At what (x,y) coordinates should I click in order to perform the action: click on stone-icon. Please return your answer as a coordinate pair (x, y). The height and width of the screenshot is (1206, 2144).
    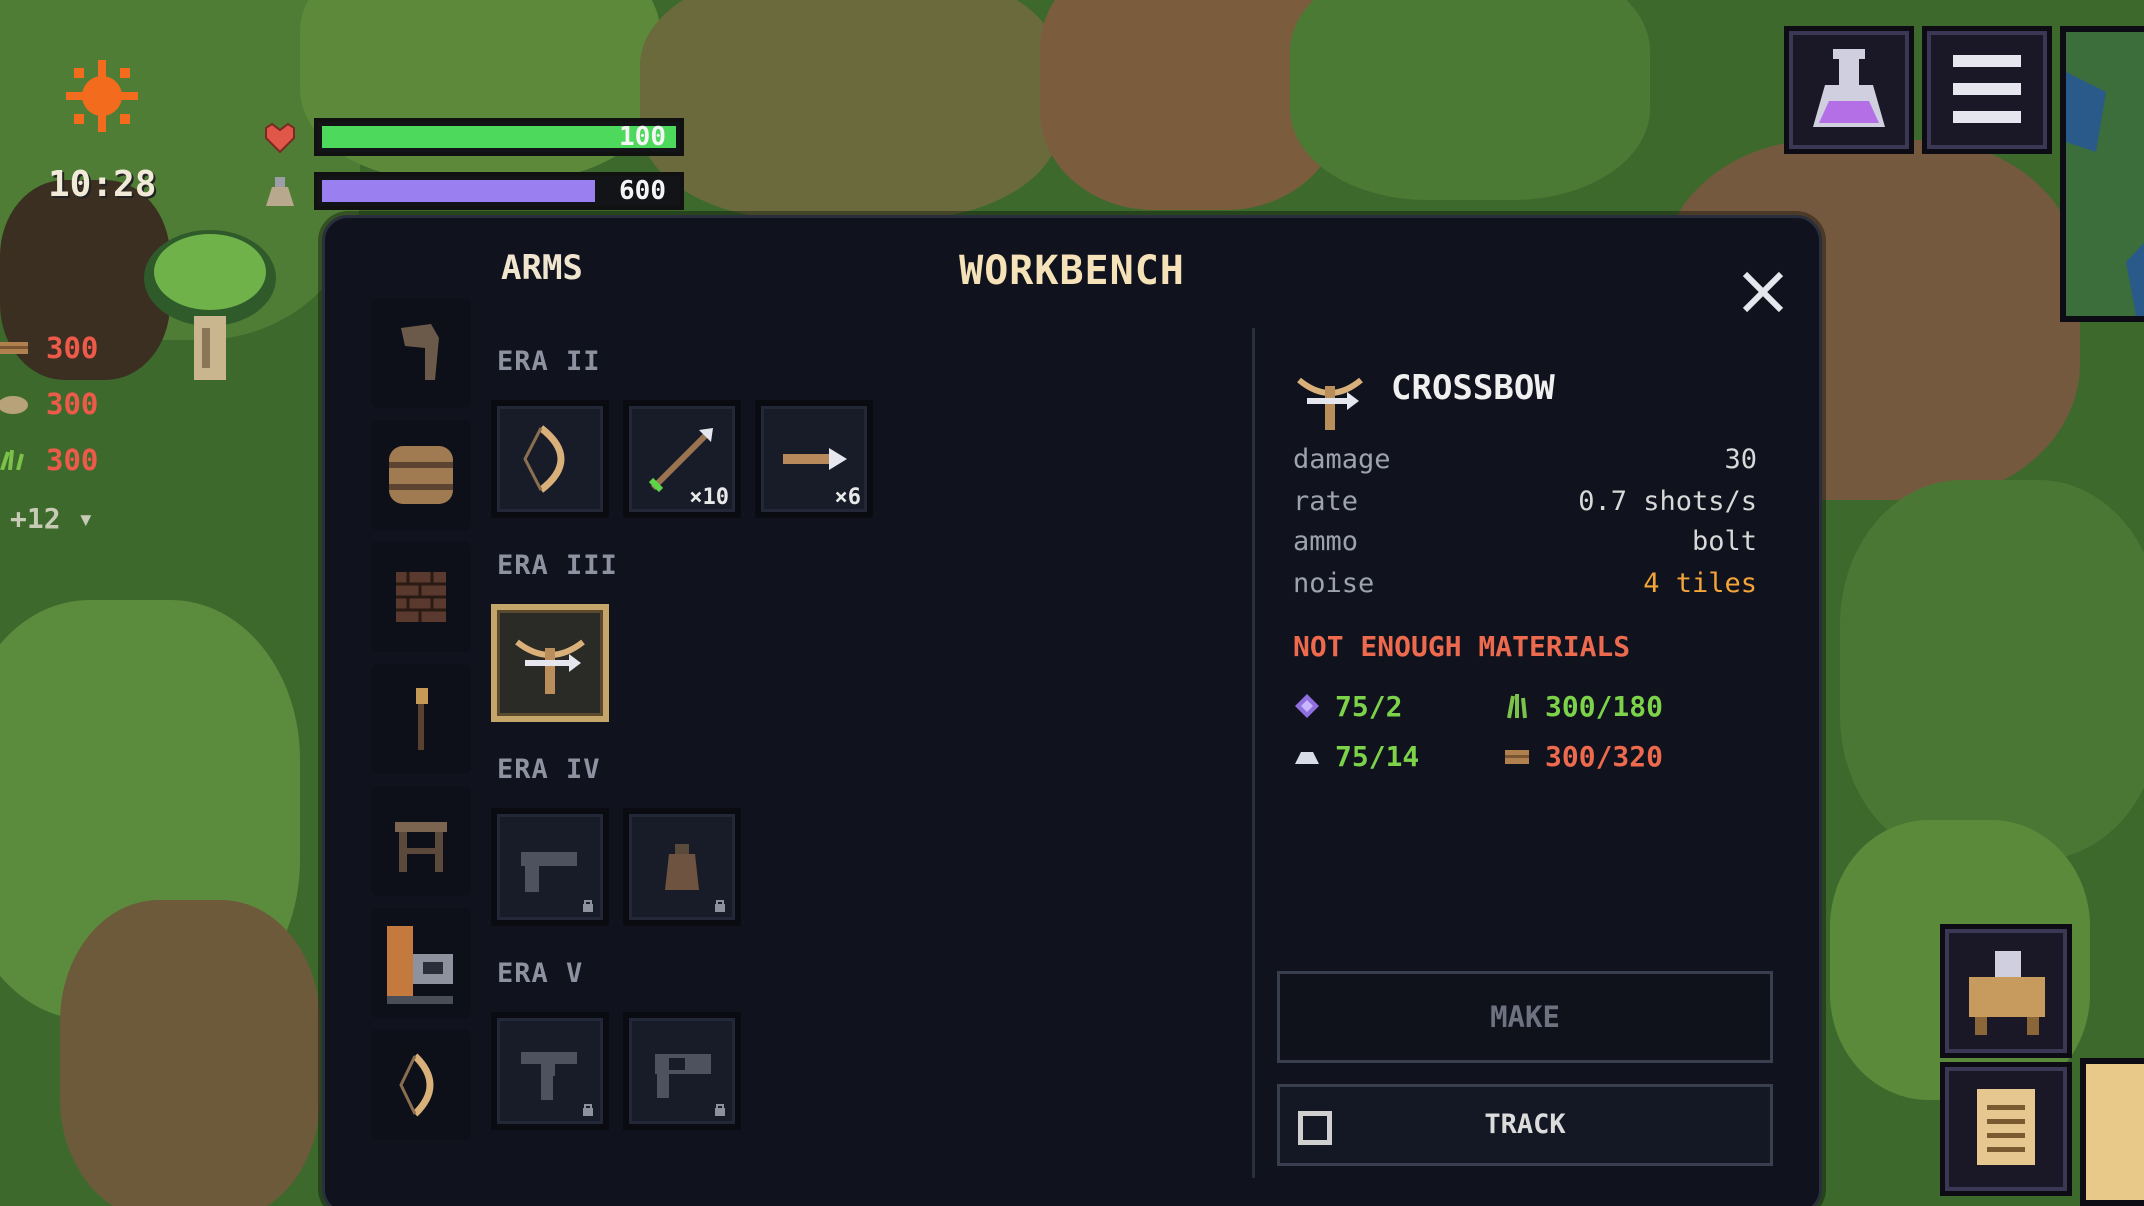
    Looking at the image, I should click on (14, 405).